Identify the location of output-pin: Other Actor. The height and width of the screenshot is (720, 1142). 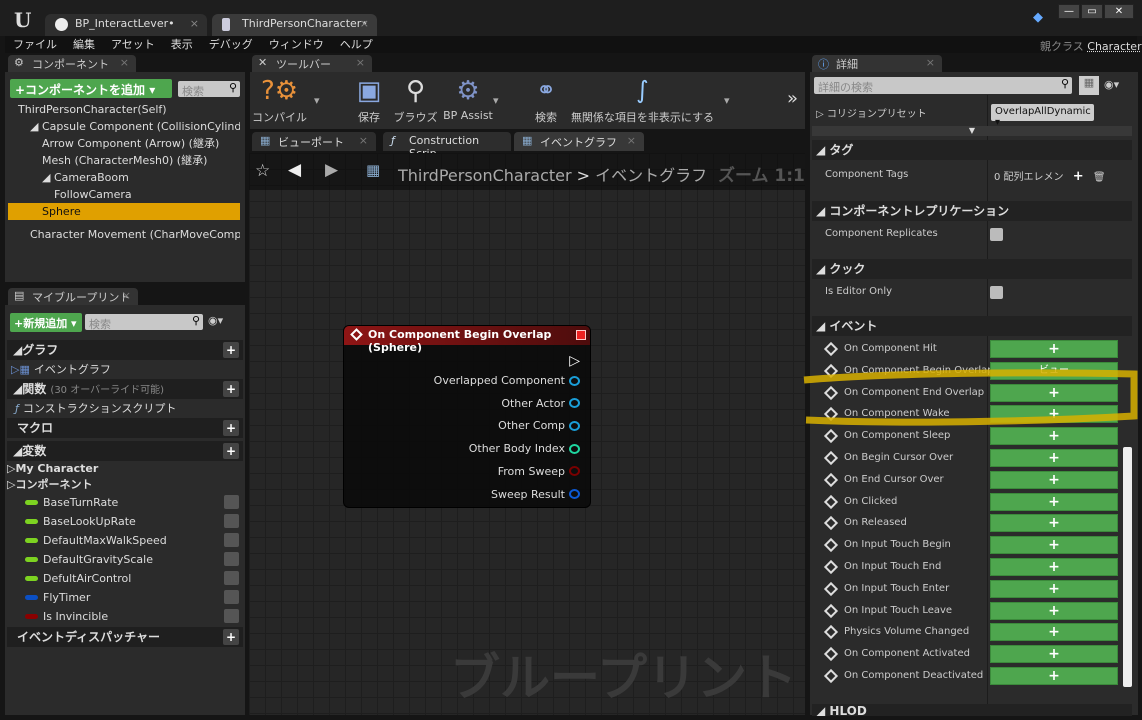
(540, 403).